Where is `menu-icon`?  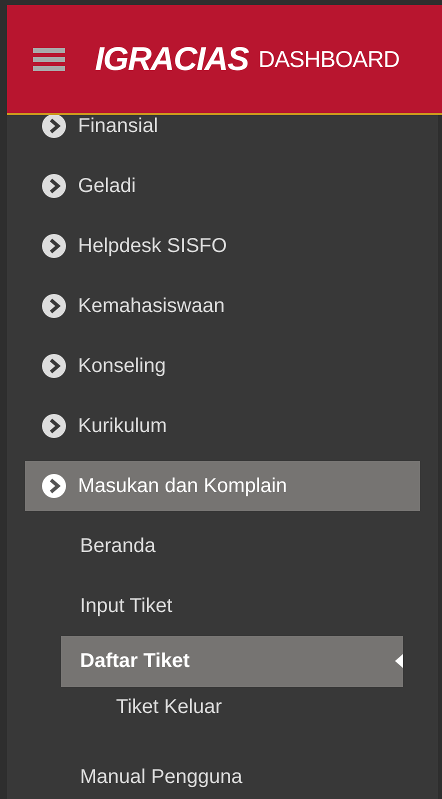
menu-icon is located at coordinates (49, 59).